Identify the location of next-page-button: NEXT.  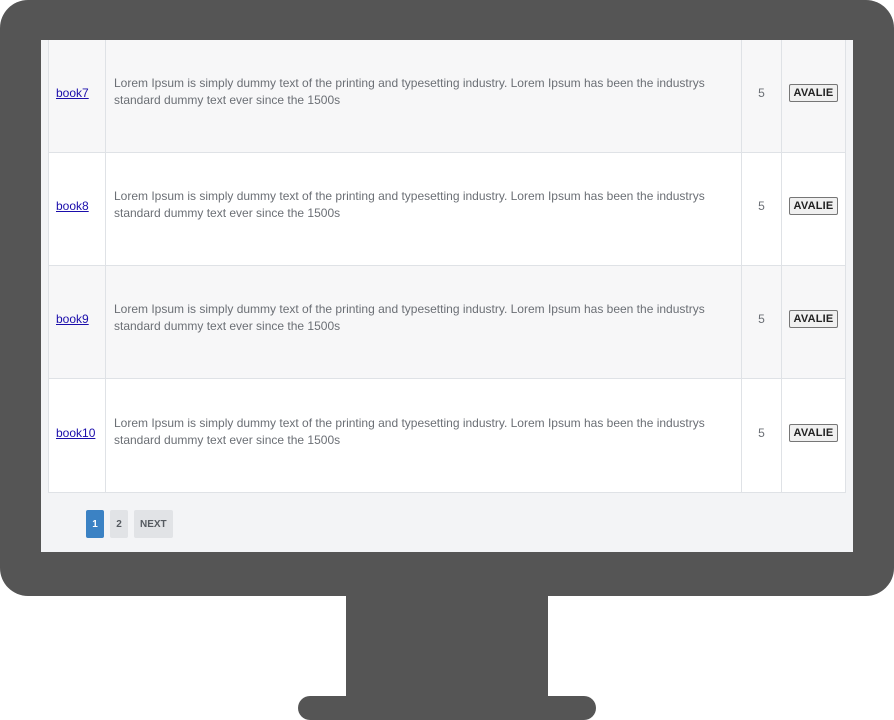
(153, 524).